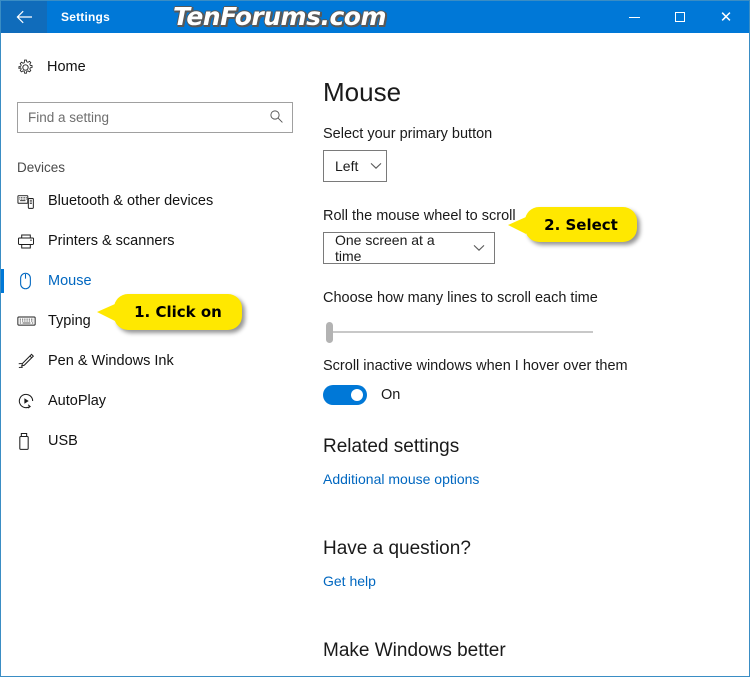 Image resolution: width=750 pixels, height=677 pixels. I want to click on sidebar-item-home: Home, so click(157, 67).